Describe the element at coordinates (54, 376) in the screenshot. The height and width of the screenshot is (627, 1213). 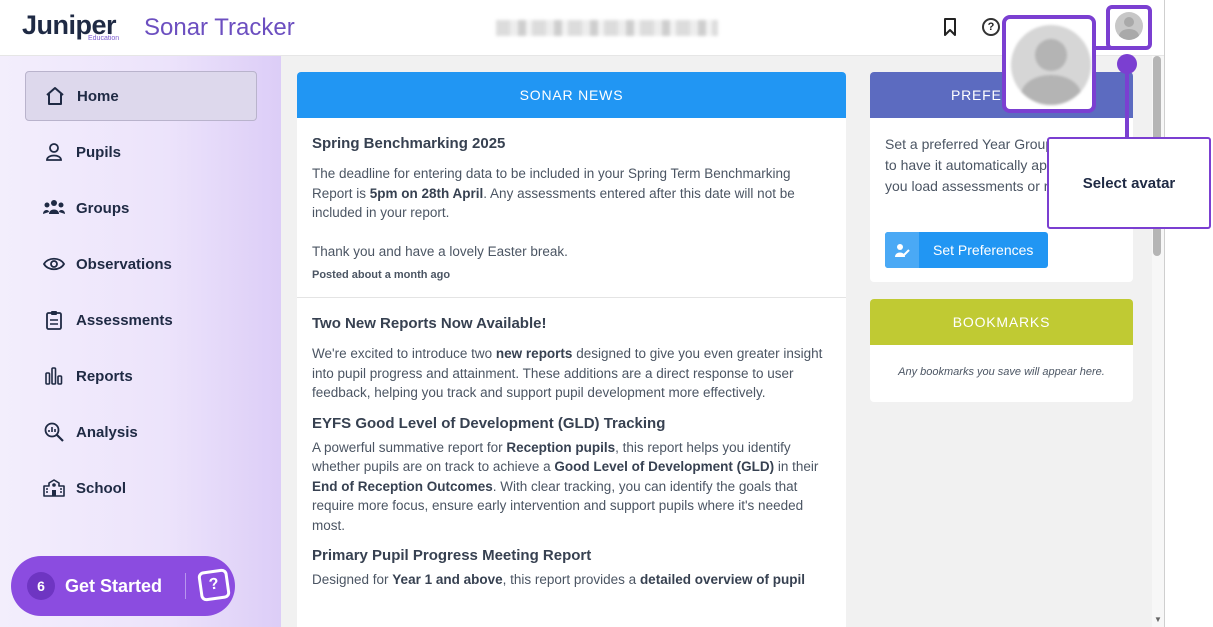
I see `bar-chart-icon` at that location.